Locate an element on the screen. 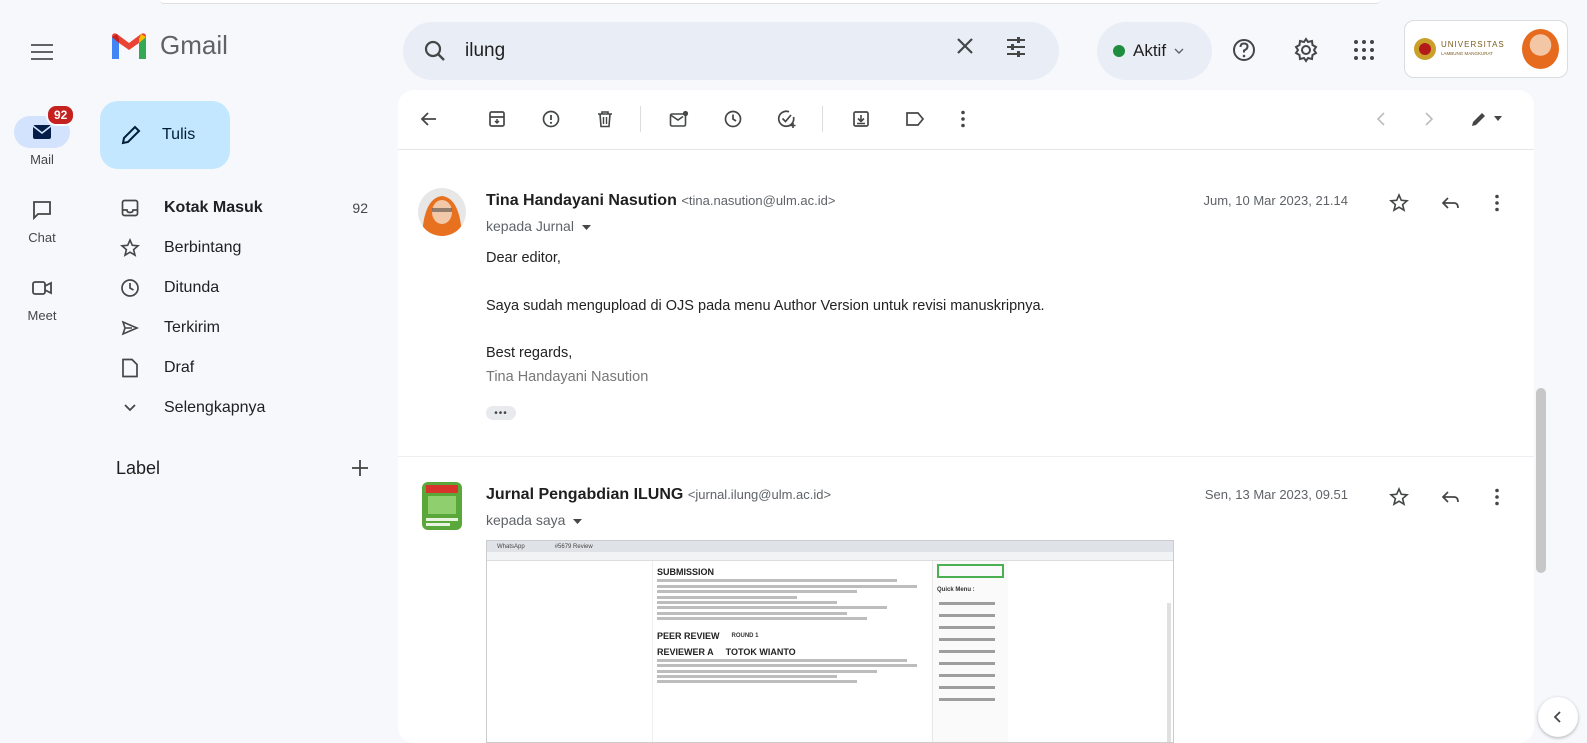  rail-meet: Meet is located at coordinates (42, 297).